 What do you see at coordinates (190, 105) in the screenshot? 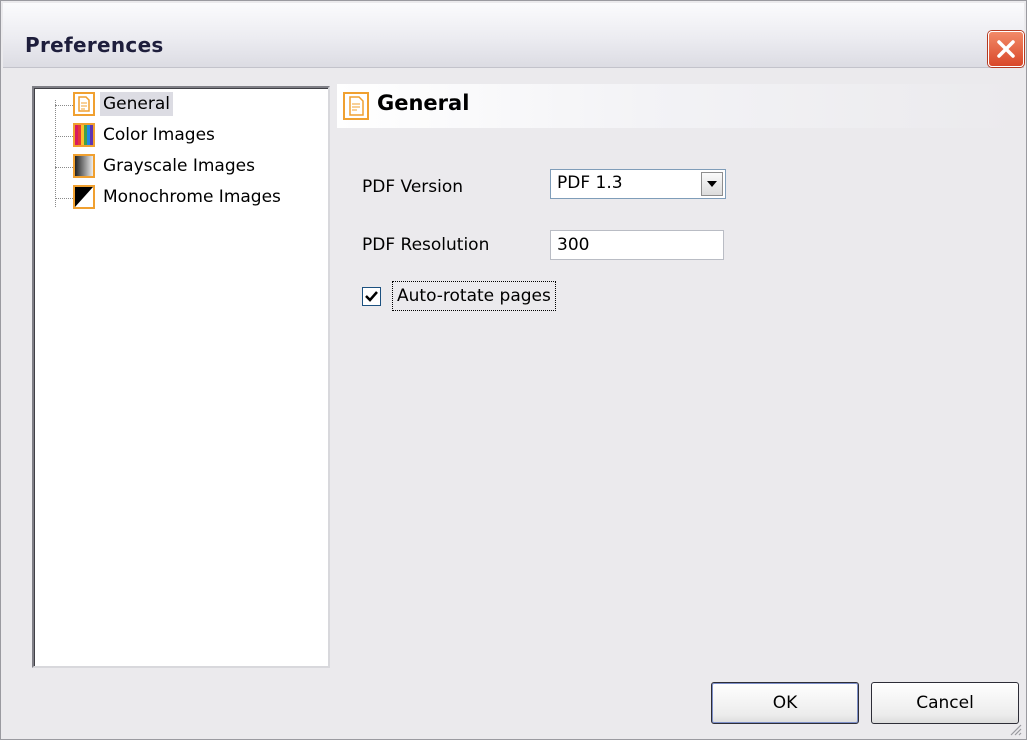
I see `tree-item-general: General` at bounding box center [190, 105].